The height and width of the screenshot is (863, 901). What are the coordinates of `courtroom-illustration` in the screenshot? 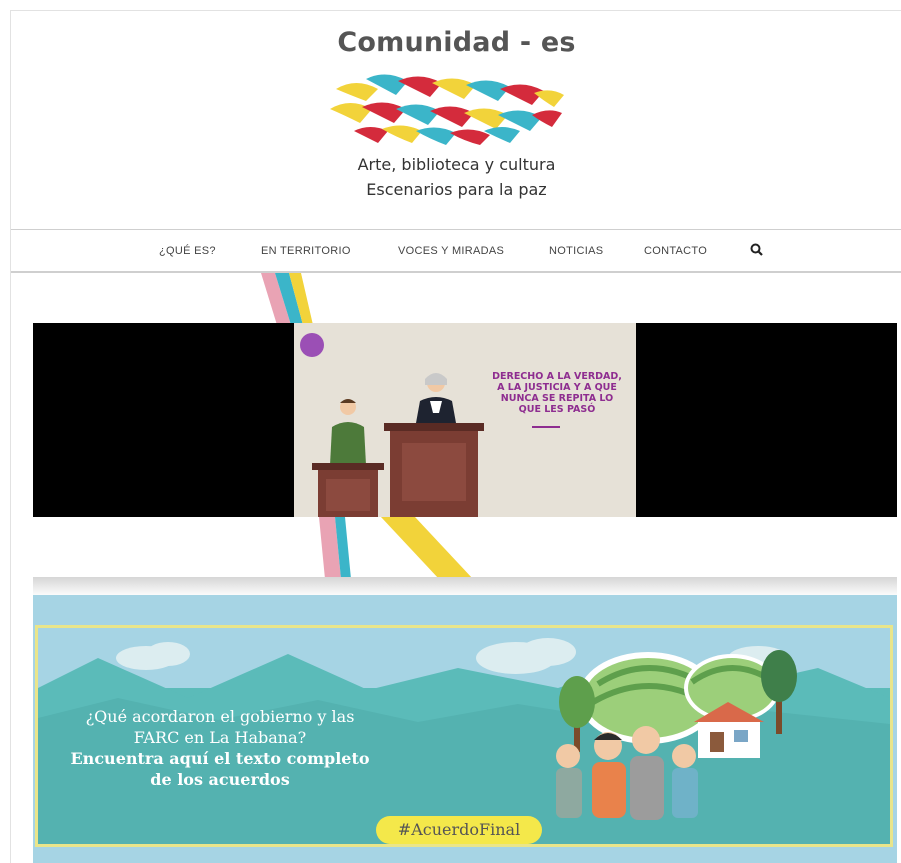 It's located at (398, 445).